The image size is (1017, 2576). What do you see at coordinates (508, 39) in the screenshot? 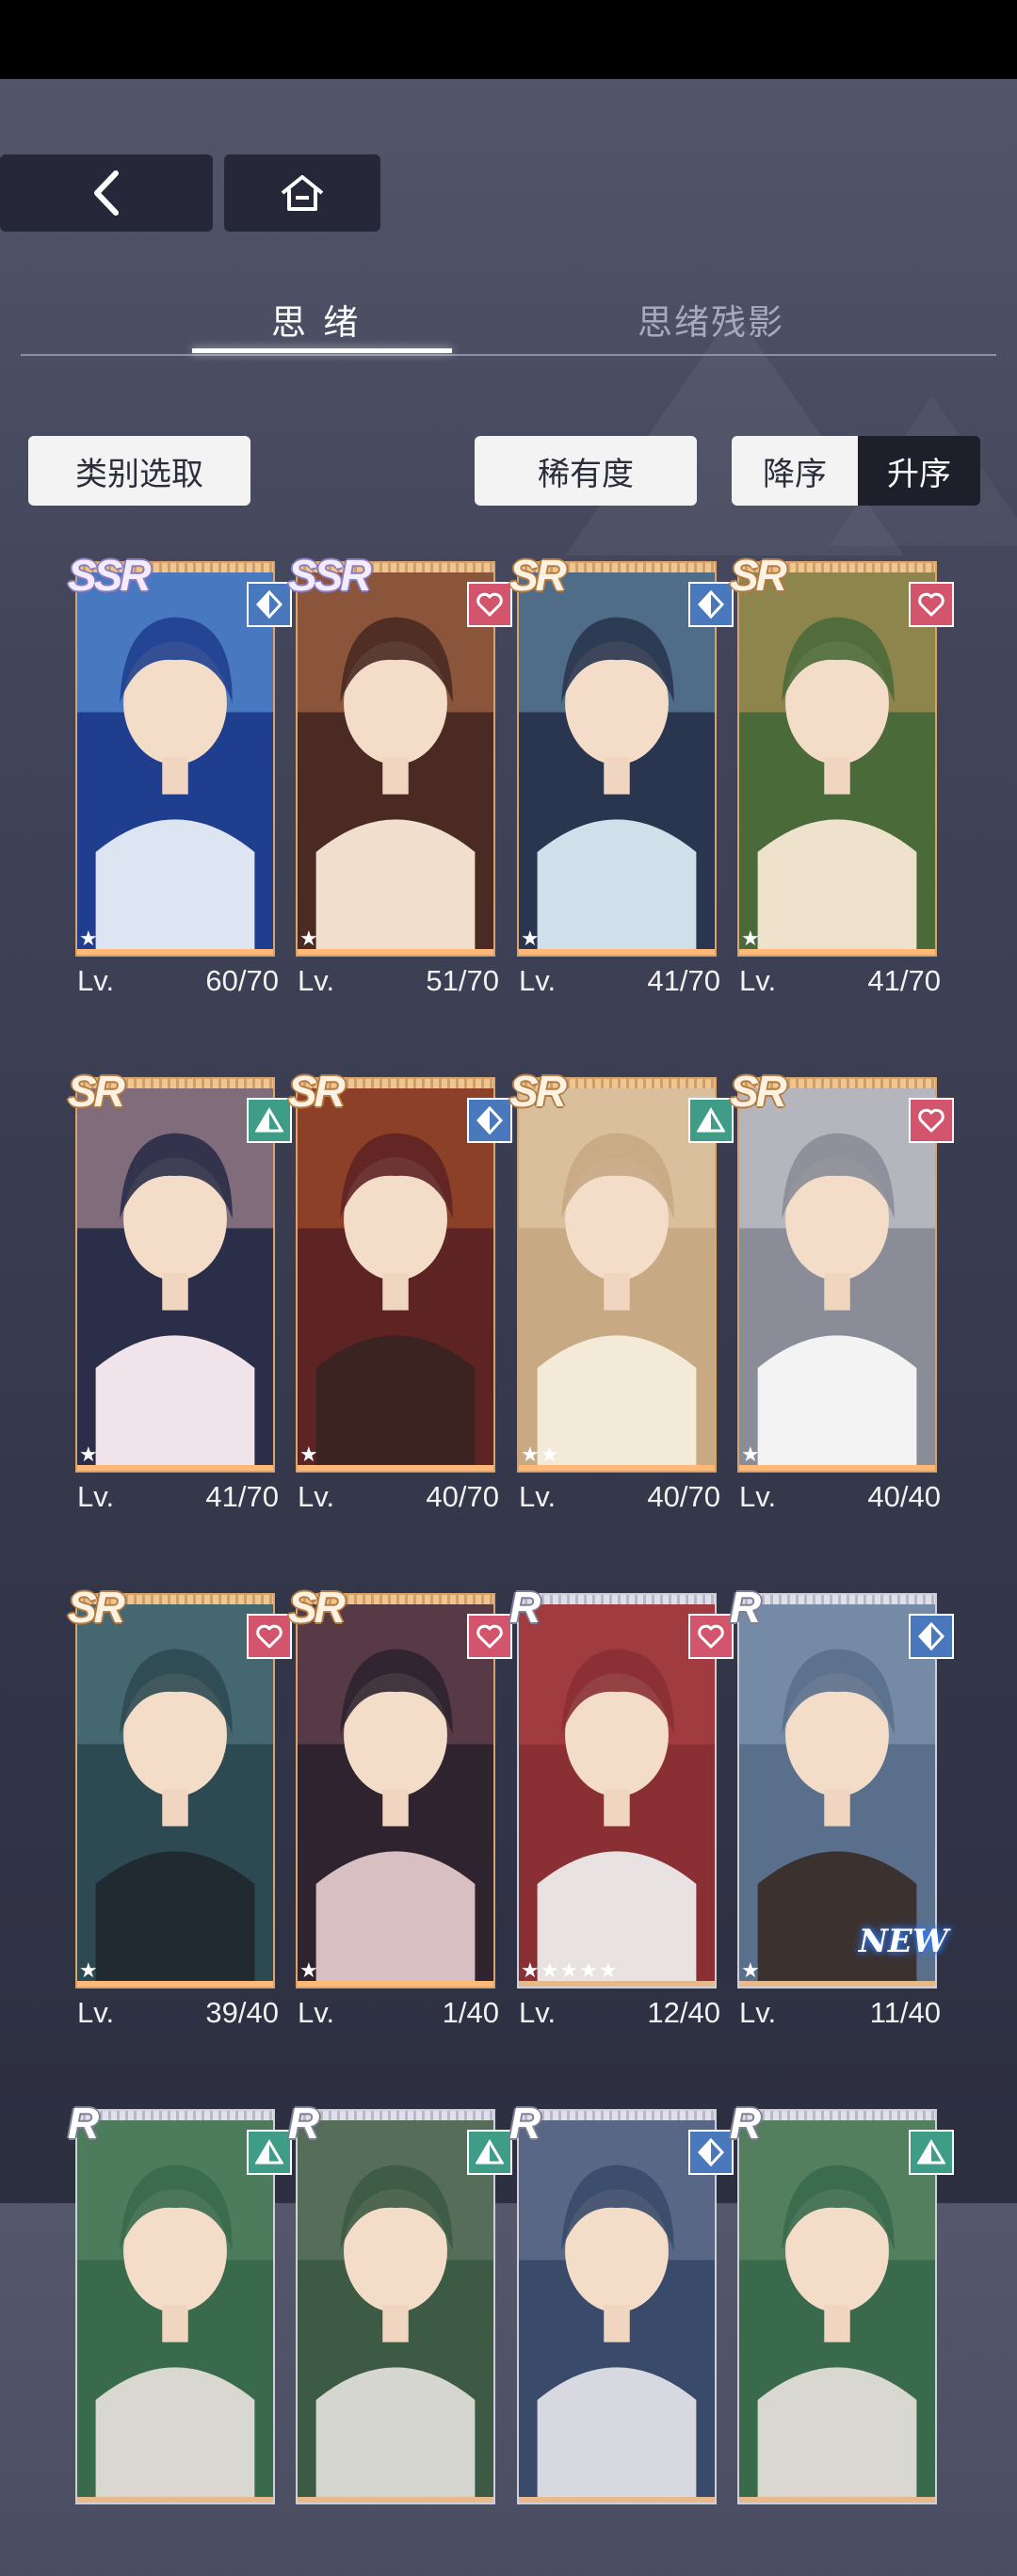
I see `status-bar` at bounding box center [508, 39].